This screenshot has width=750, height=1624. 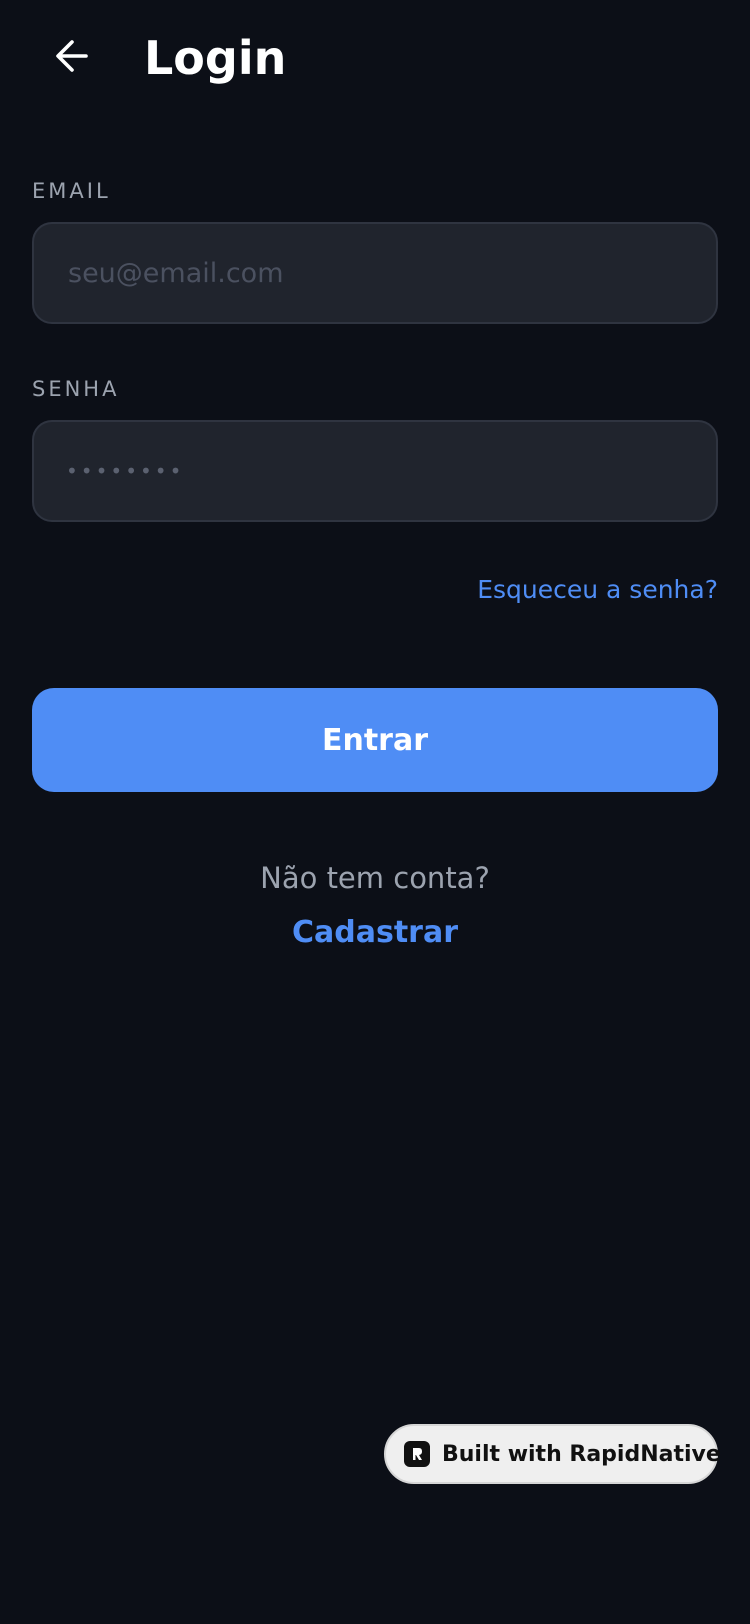 I want to click on no-account-text: Não tem conta?, so click(x=375, y=878).